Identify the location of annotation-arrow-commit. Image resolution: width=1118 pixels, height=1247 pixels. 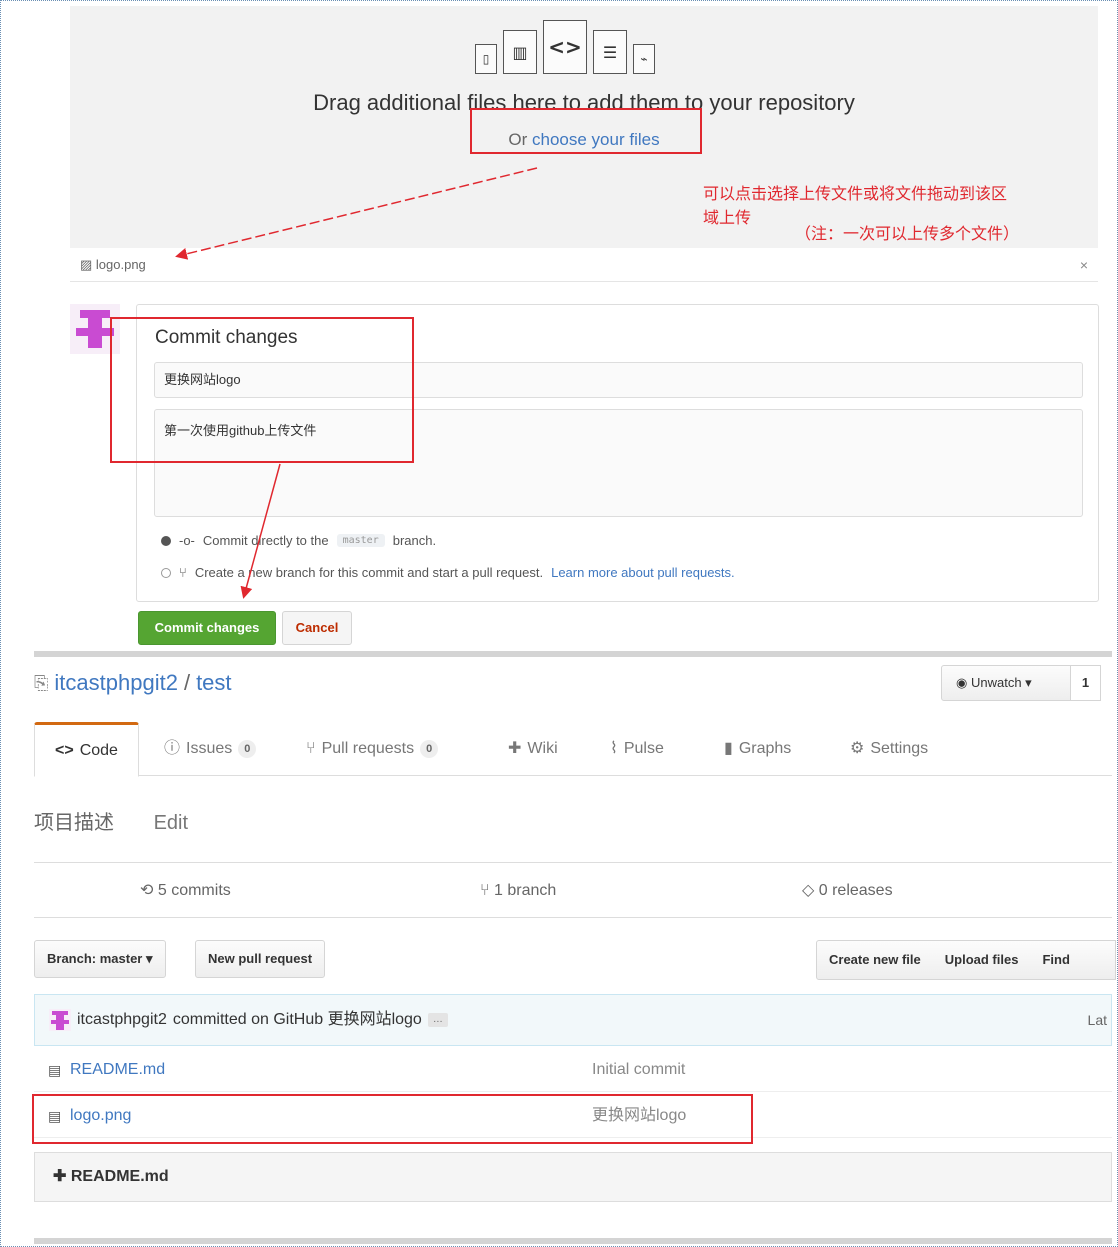
(260, 531).